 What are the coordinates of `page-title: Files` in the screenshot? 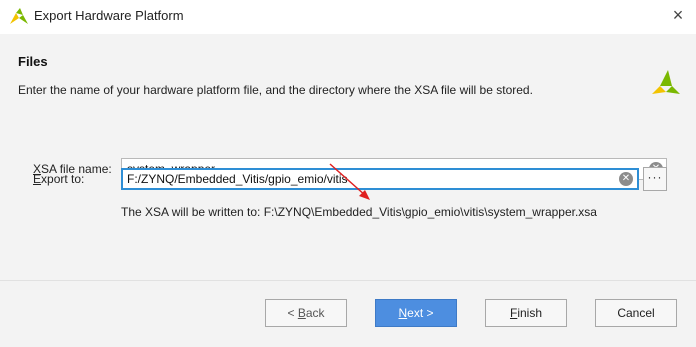 It's located at (33, 61).